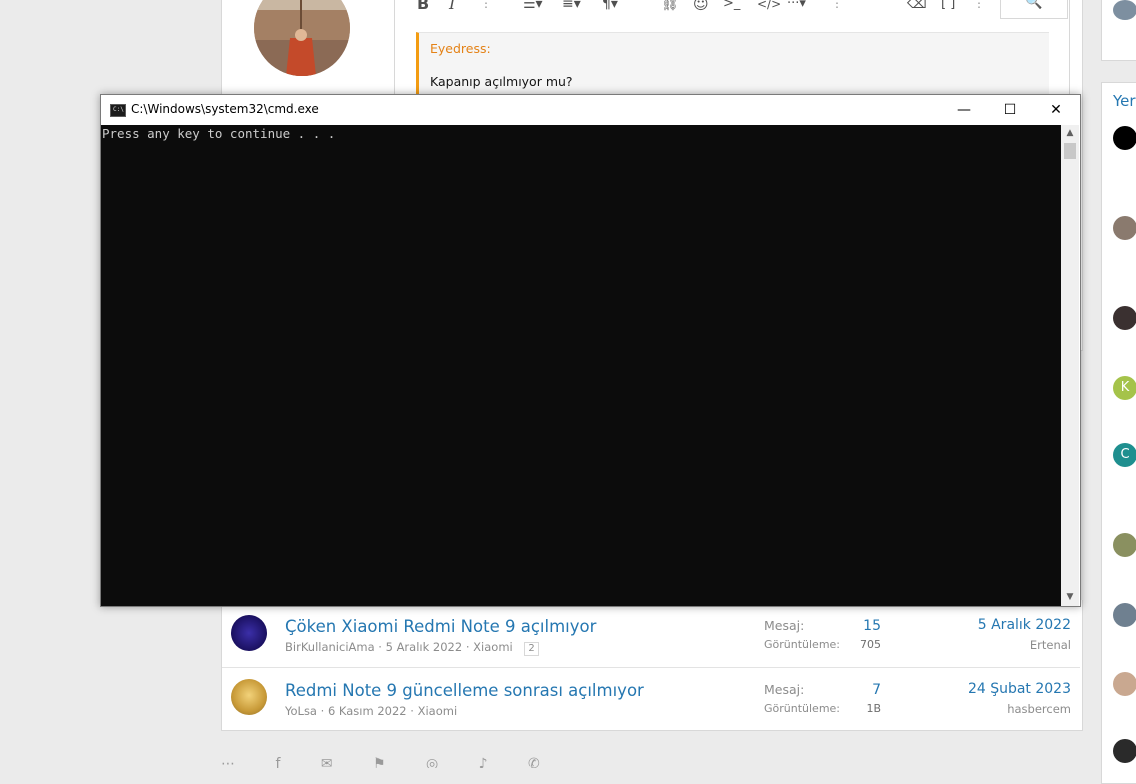  Describe the element at coordinates (219, 133) in the screenshot. I see `console-text: Press any key to continue . . .` at that location.